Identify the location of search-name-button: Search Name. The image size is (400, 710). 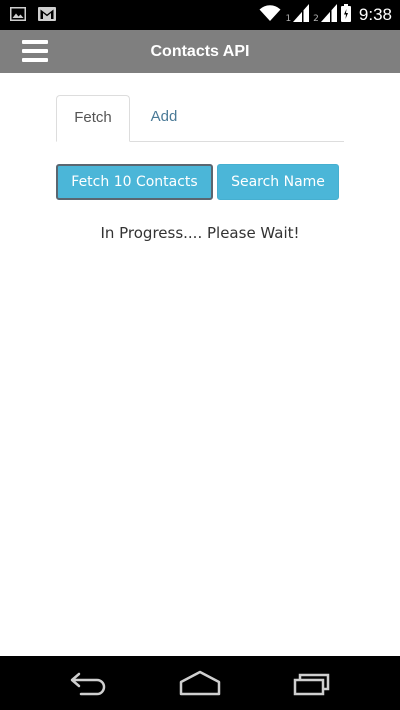
(278, 182).